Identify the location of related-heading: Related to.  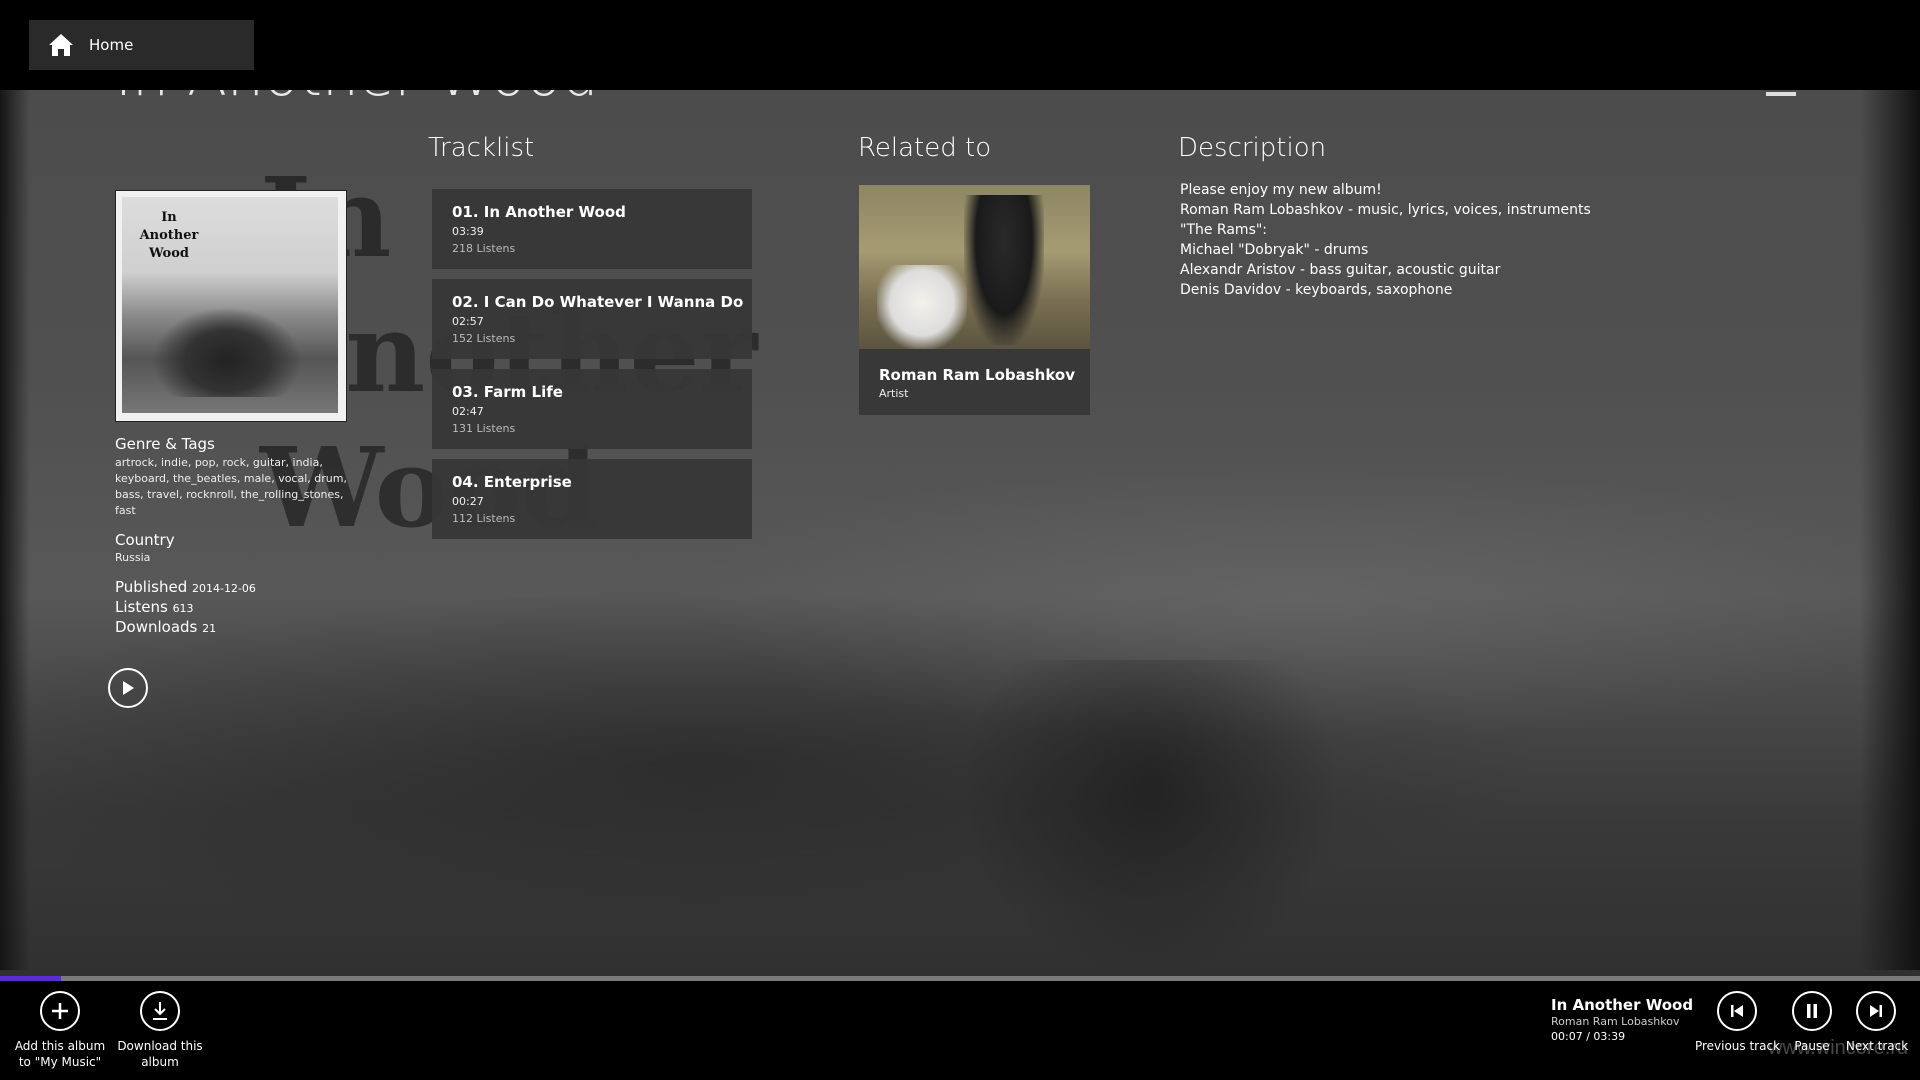
(925, 148).